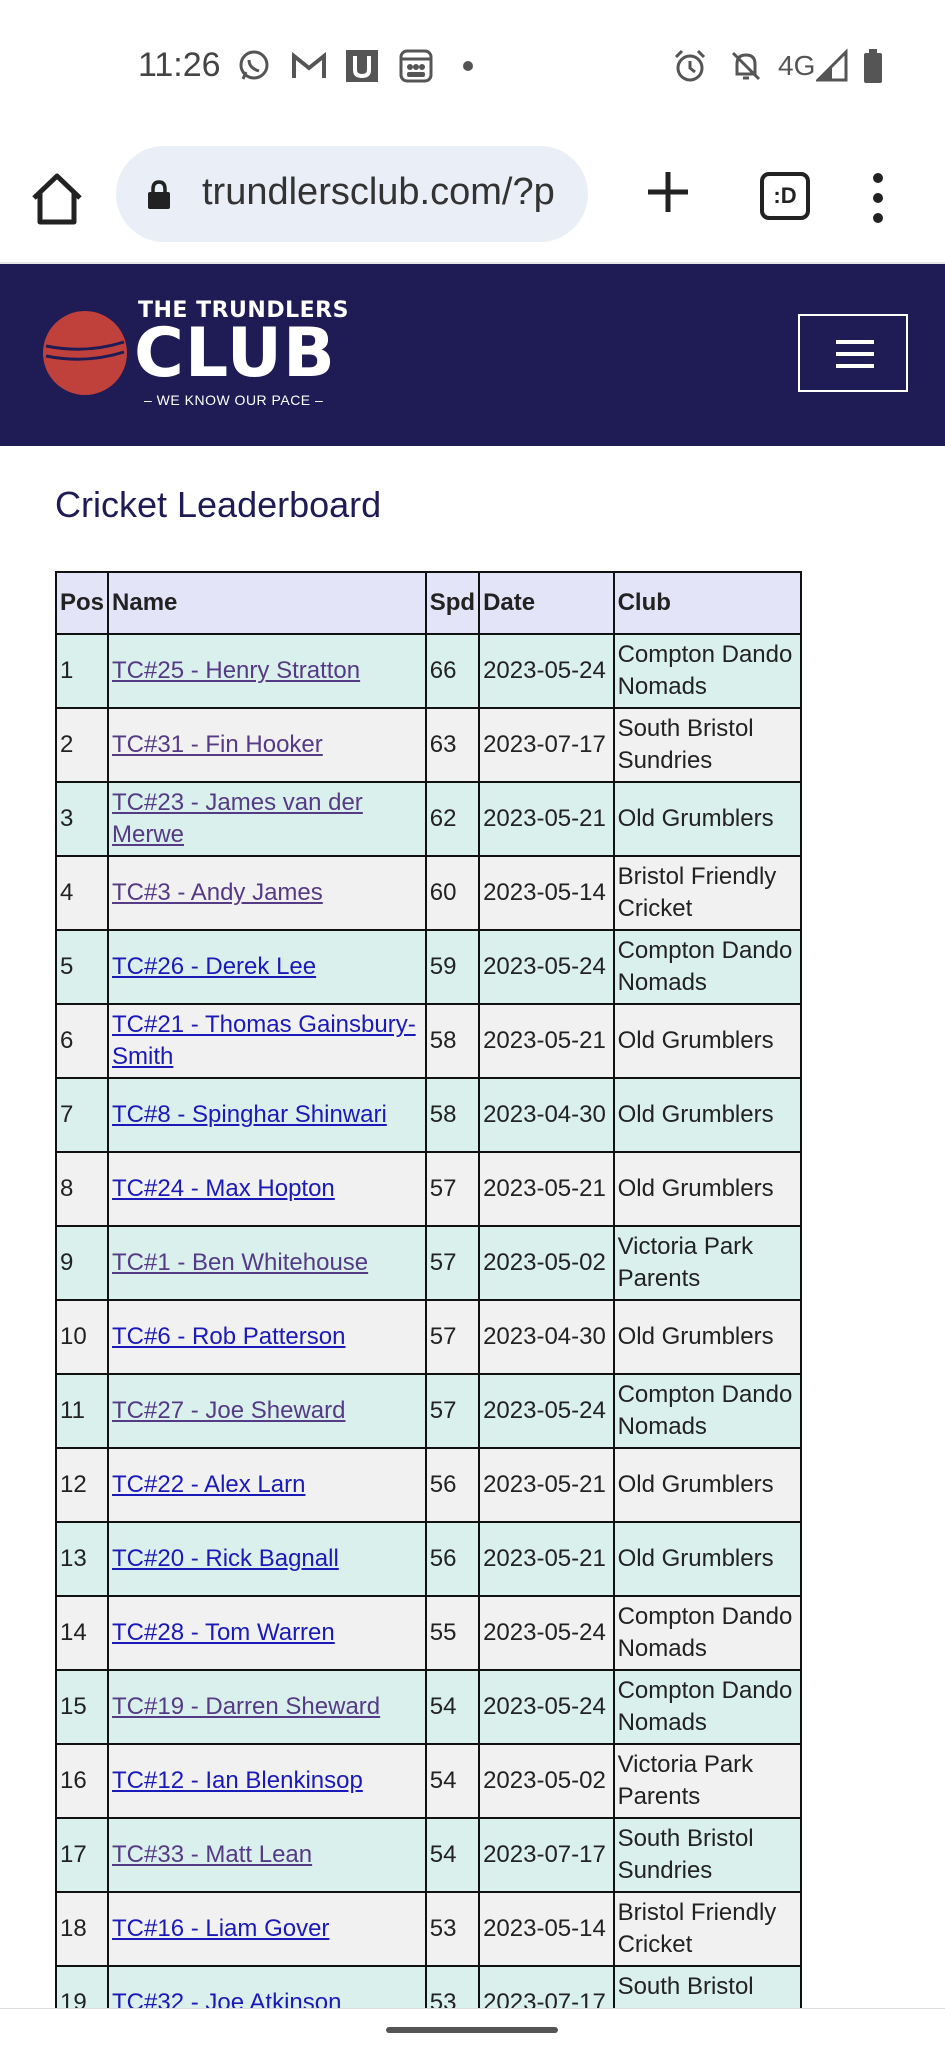 The height and width of the screenshot is (2049, 945). Describe the element at coordinates (214, 966) in the screenshot. I see `player-link: TC#26 - Derek Lee` at that location.